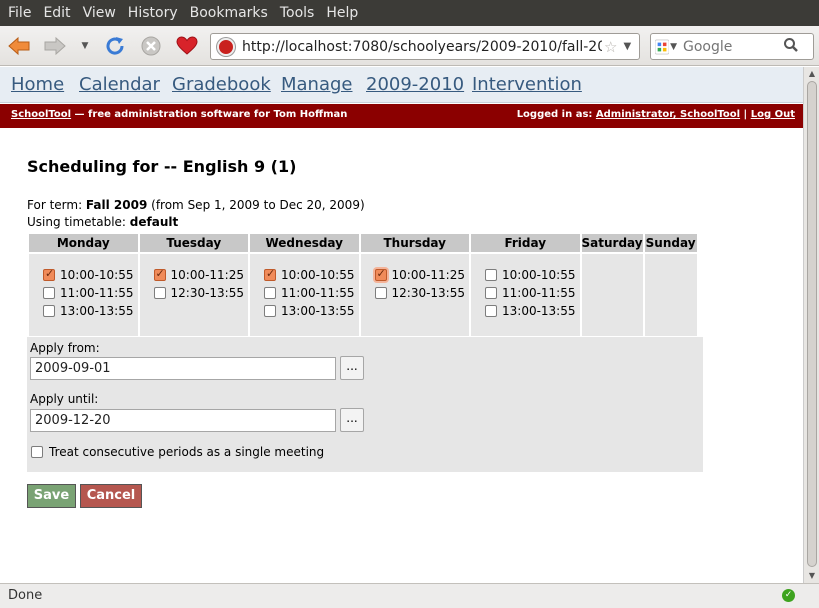 This screenshot has width=819, height=608. What do you see at coordinates (226, 46) in the screenshot?
I see `site-favicon-icon` at bounding box center [226, 46].